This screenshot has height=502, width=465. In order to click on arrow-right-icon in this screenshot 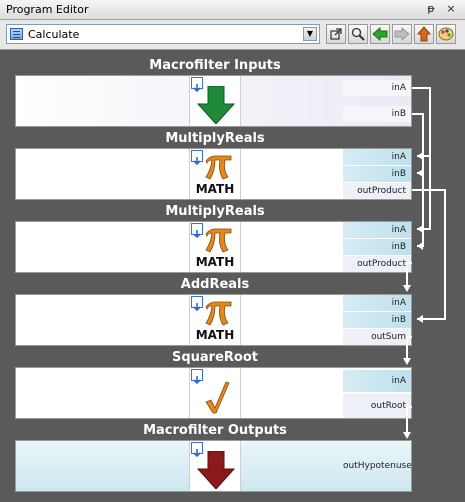, I will do `click(402, 34)`.